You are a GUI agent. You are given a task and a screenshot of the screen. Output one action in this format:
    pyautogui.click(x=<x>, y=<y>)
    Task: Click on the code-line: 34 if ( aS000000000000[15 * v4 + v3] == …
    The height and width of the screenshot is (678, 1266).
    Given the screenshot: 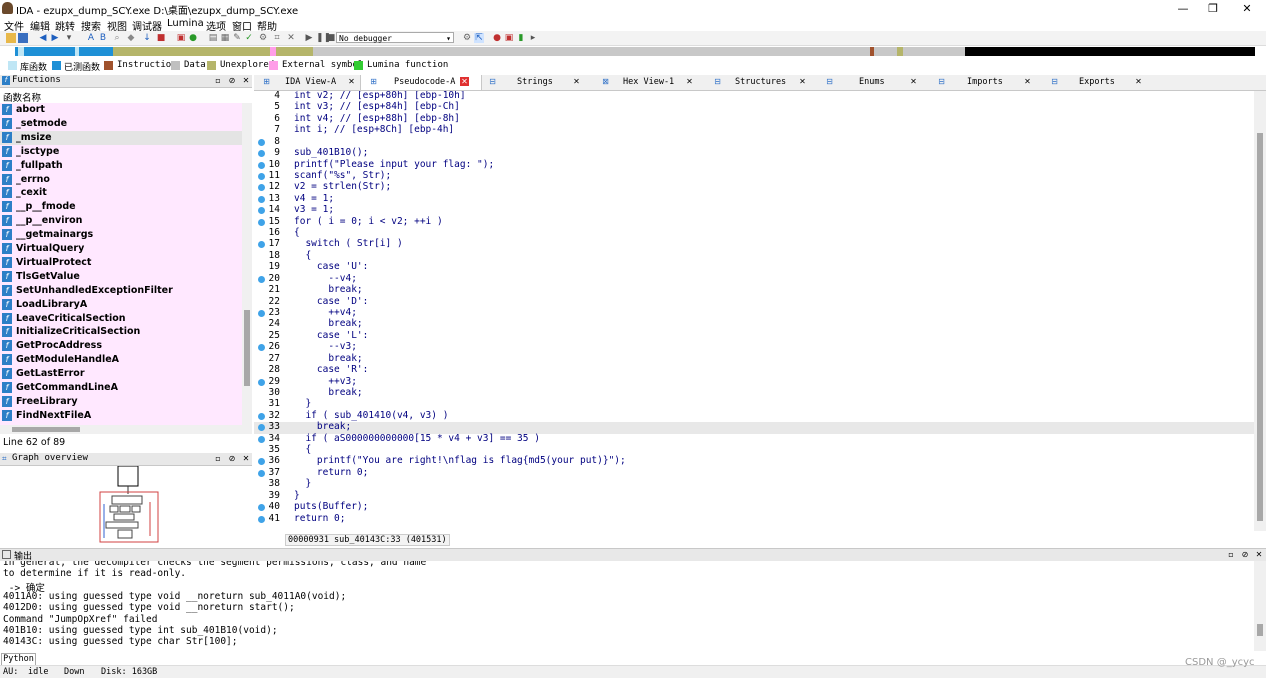 What is the action you would take?
    pyautogui.click(x=754, y=439)
    